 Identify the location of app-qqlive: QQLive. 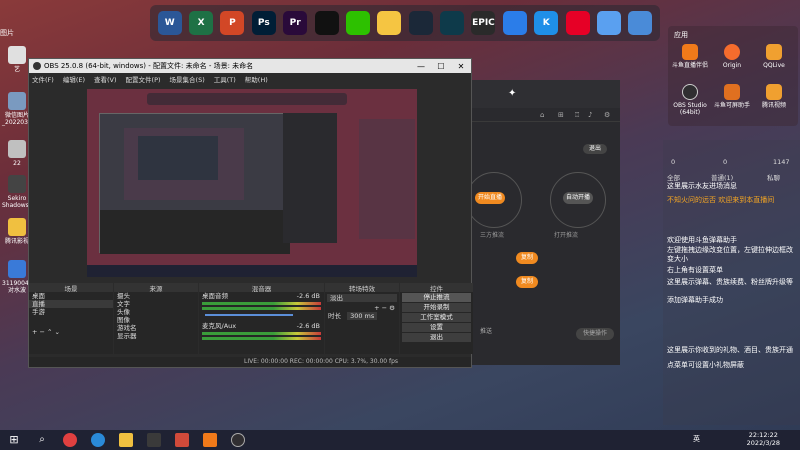
(774, 56).